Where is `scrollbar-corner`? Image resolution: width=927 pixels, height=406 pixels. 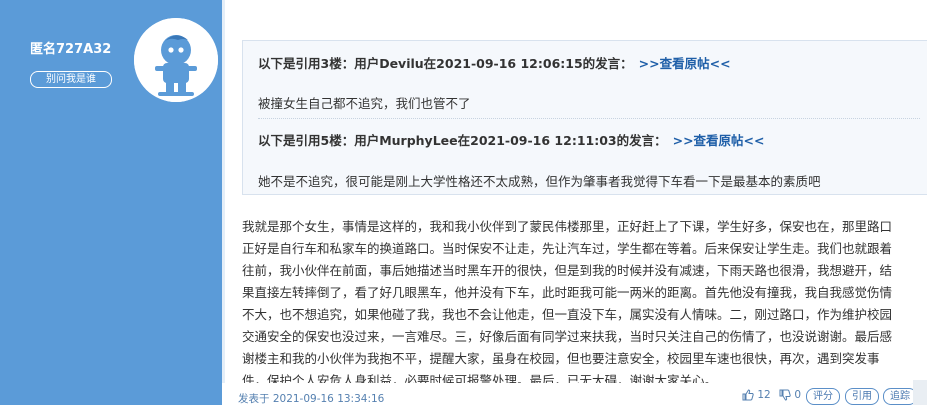 scrollbar-corner is located at coordinates (920, 392).